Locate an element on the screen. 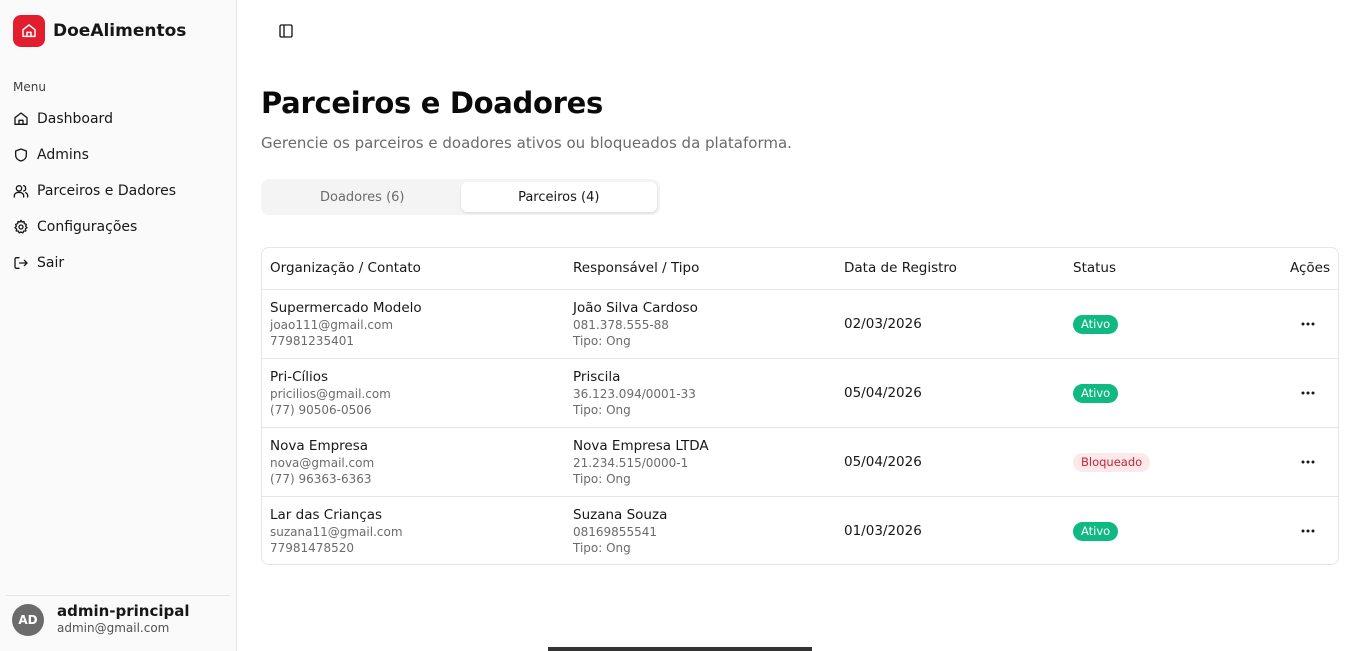  responsavel-name: Priscila is located at coordinates (597, 376).